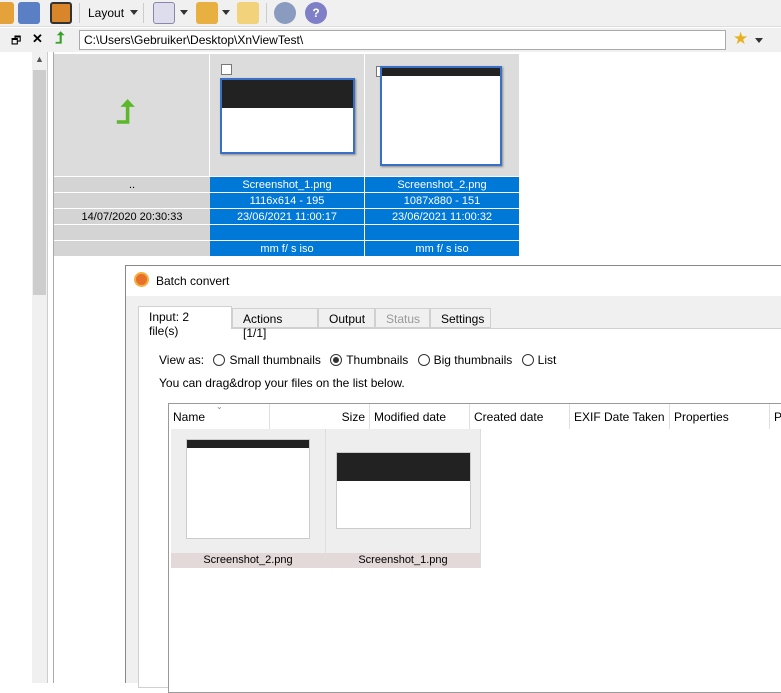  I want to click on restore-icon: 🗗, so click(16, 41).